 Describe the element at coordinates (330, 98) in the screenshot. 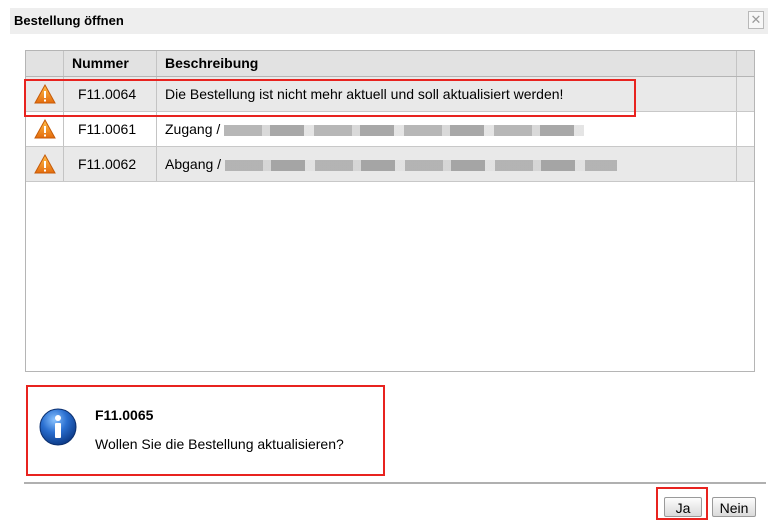

I see `highlight-frame-row` at that location.